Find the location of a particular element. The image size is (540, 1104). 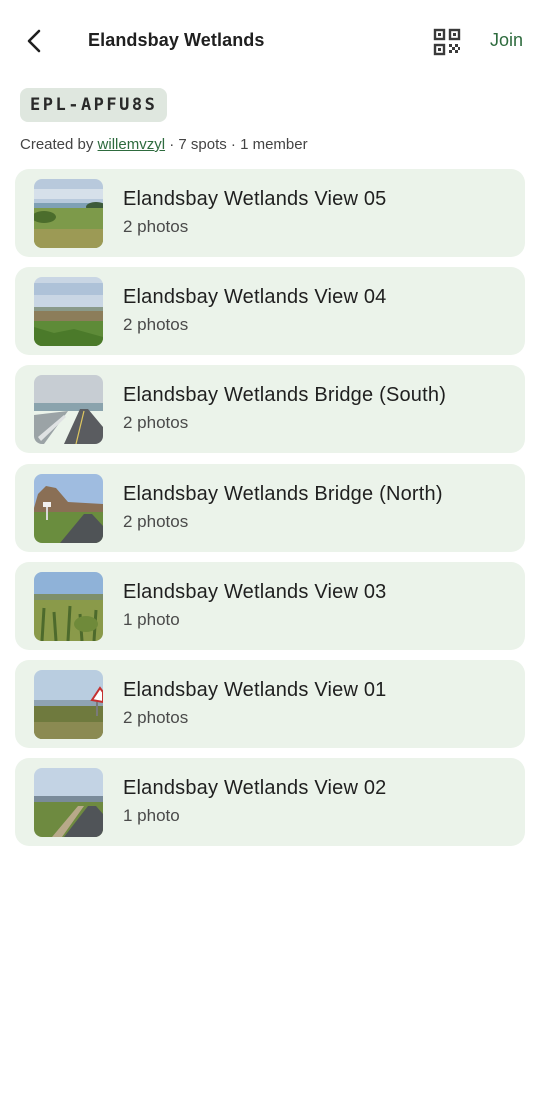

spot-name: Elandsbay Wetlands View 05 is located at coordinates (255, 199).